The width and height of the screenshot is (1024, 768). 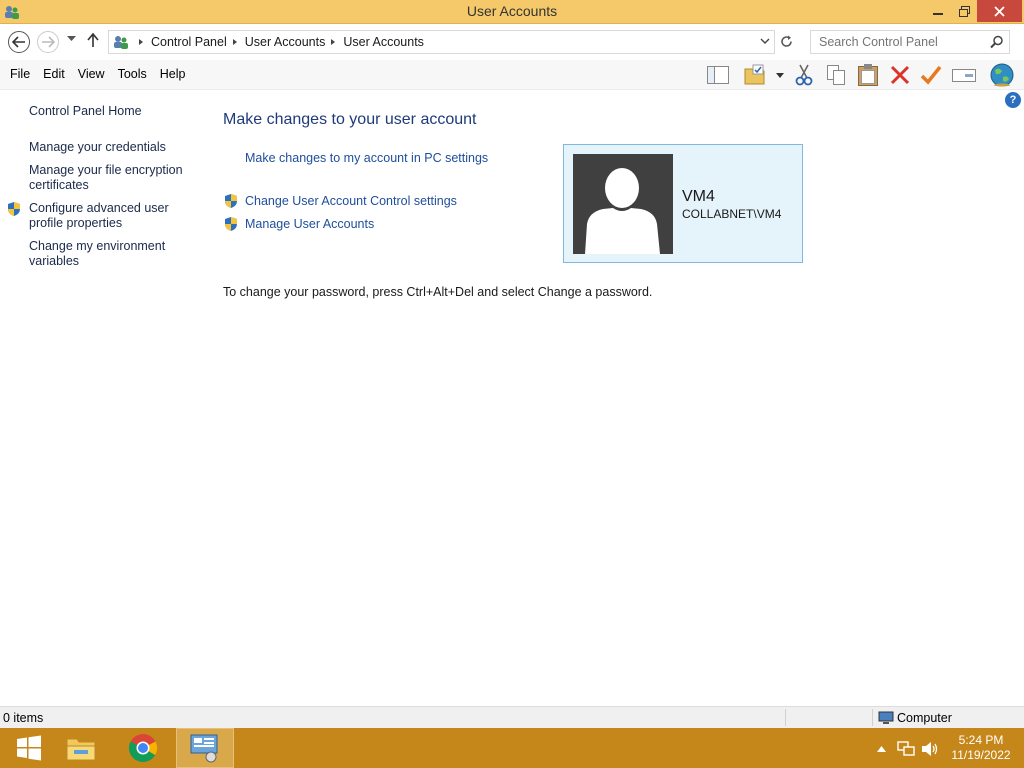 I want to click on check-button, so click(x=931, y=75).